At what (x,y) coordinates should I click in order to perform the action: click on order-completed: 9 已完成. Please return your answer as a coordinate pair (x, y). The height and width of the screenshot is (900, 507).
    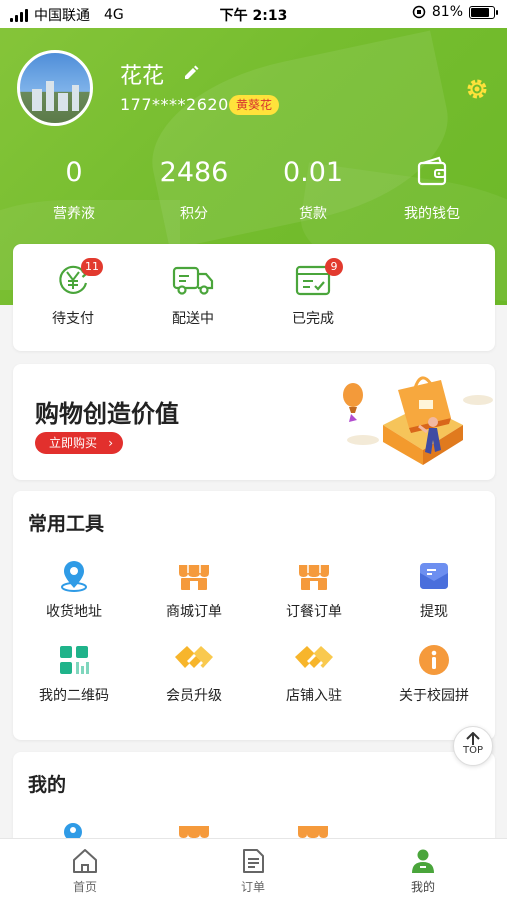
    Looking at the image, I should click on (313, 293).